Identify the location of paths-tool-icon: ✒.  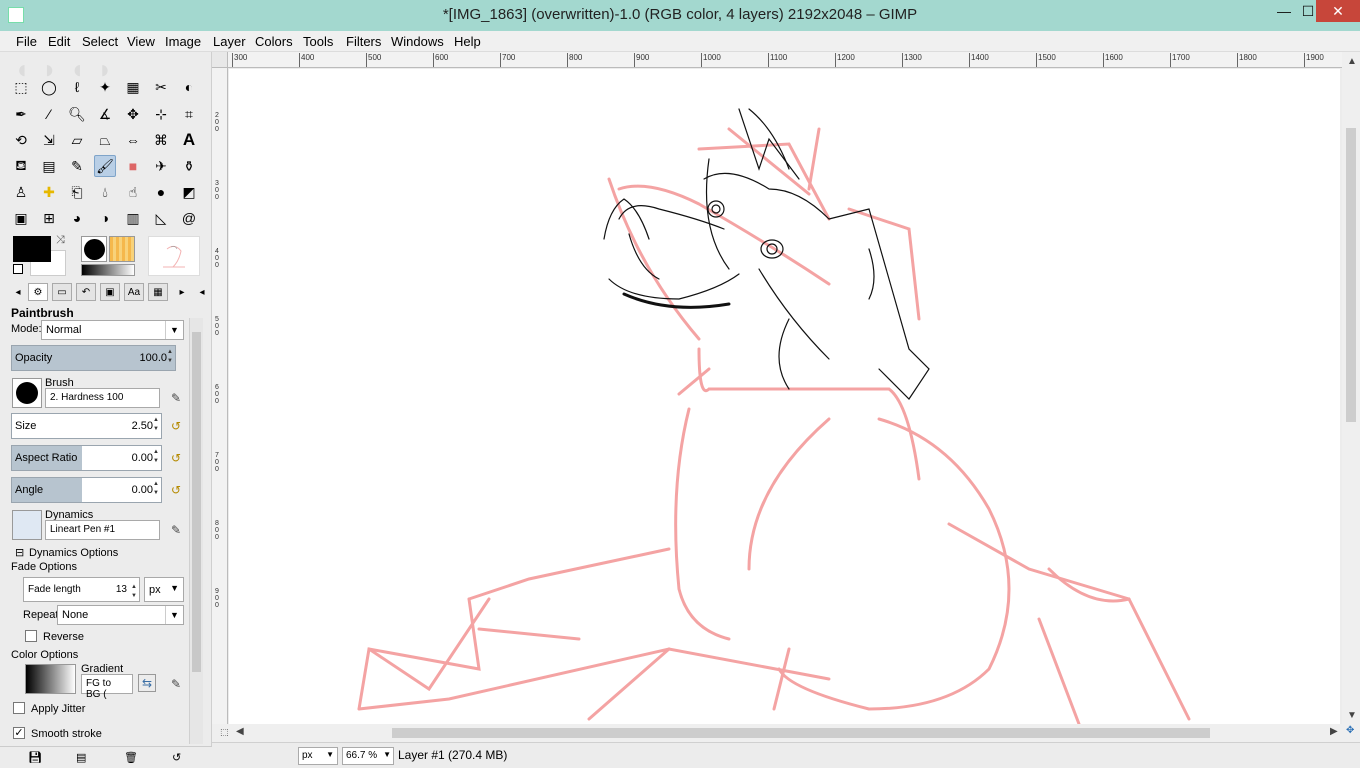
(21, 114).